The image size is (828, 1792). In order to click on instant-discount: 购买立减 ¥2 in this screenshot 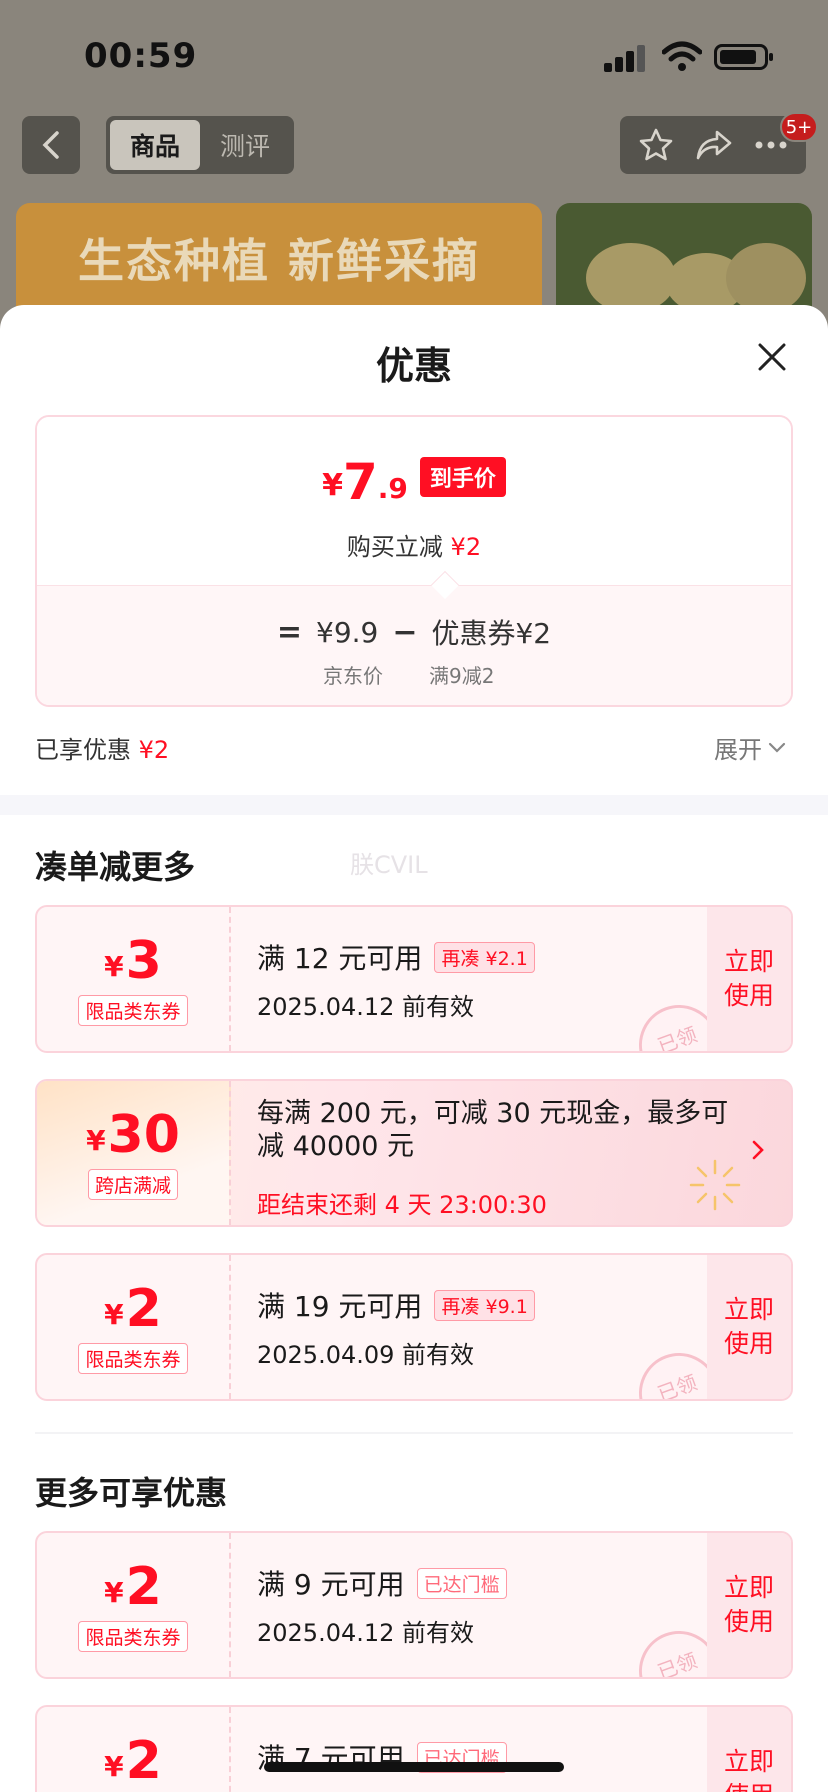, I will do `click(414, 547)`.